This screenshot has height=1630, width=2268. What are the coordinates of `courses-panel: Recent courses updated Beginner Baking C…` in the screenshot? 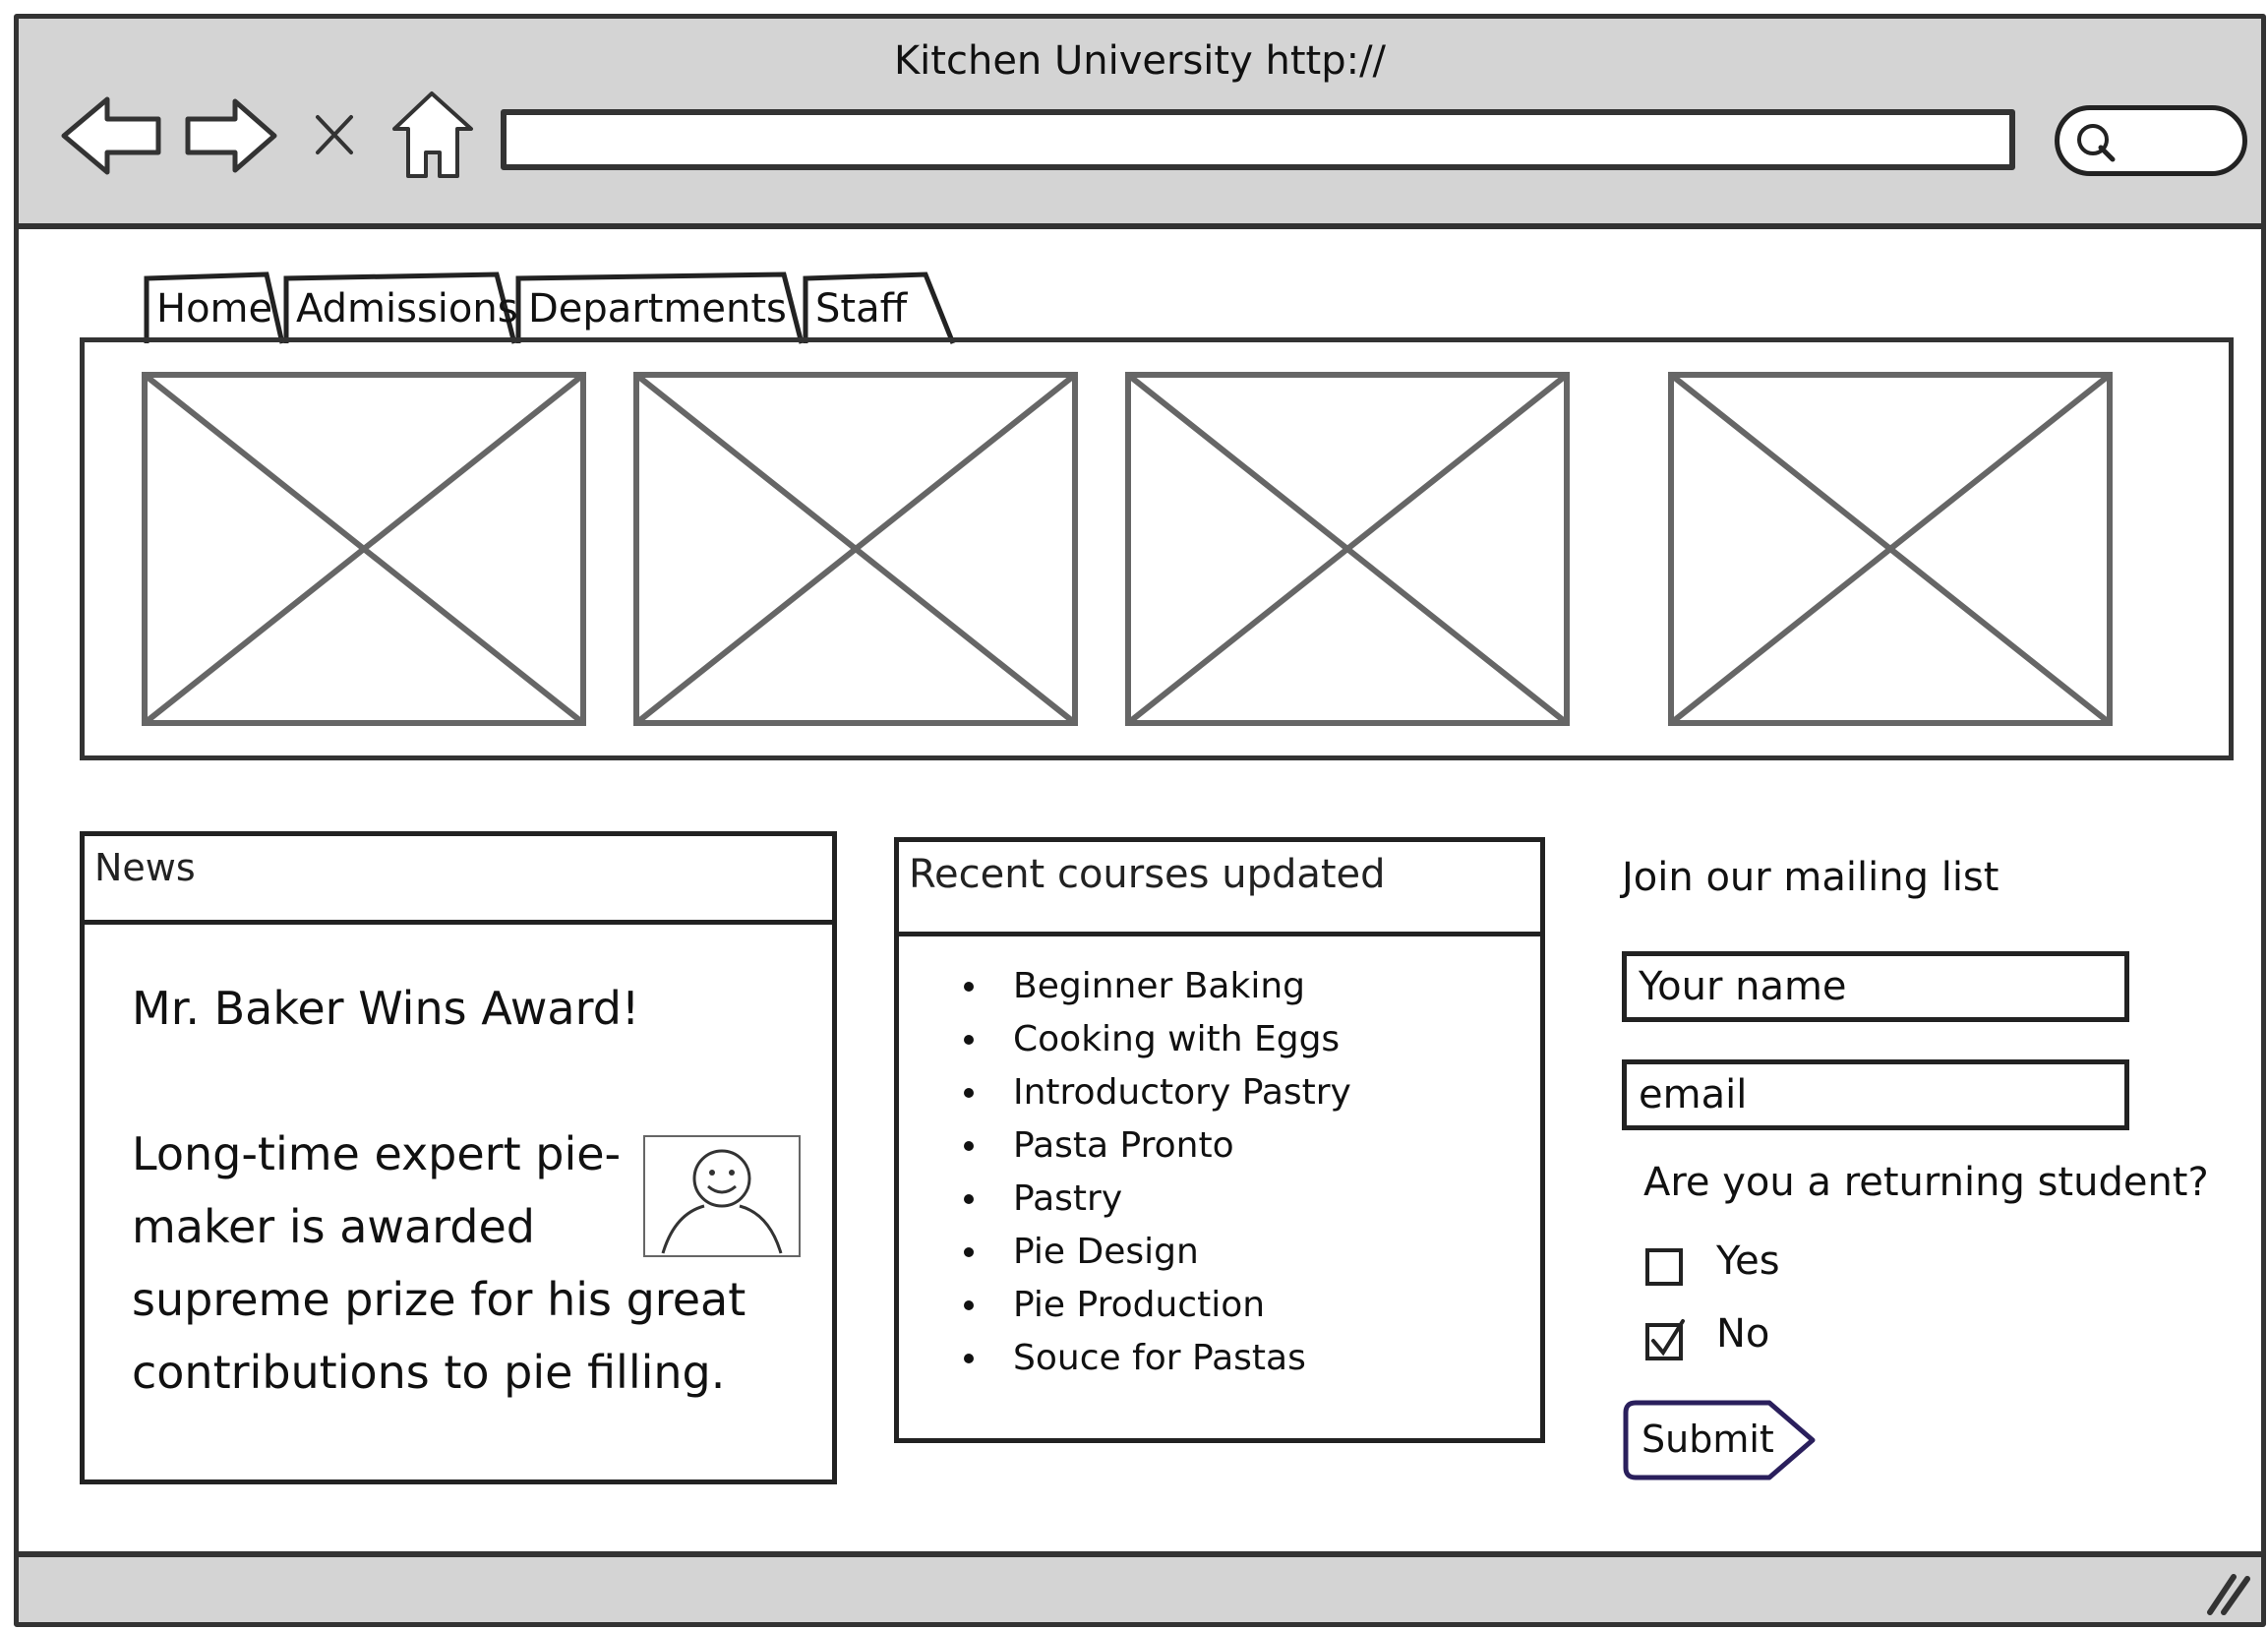 It's located at (1219, 1140).